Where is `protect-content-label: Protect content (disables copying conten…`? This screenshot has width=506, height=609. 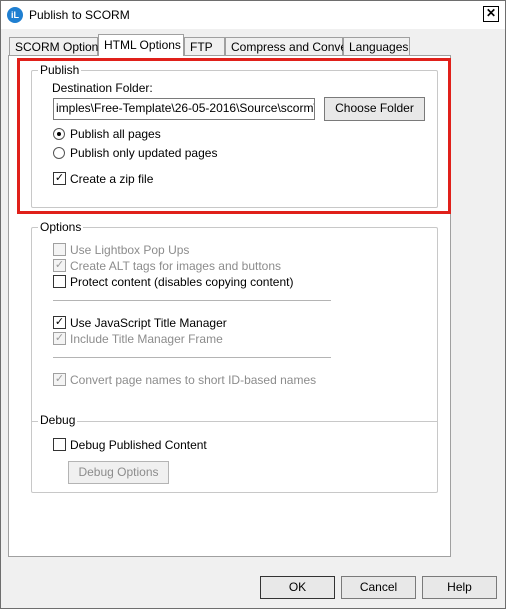
protect-content-label: Protect content (disables copying conten… is located at coordinates (182, 282).